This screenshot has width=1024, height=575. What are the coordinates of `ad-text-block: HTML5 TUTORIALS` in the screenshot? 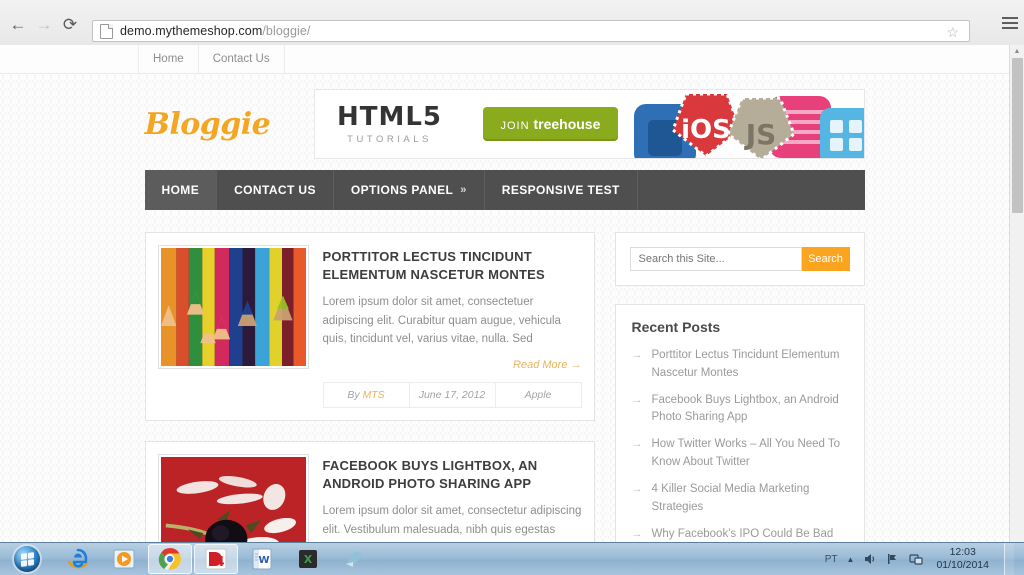 It's located at (390, 124).